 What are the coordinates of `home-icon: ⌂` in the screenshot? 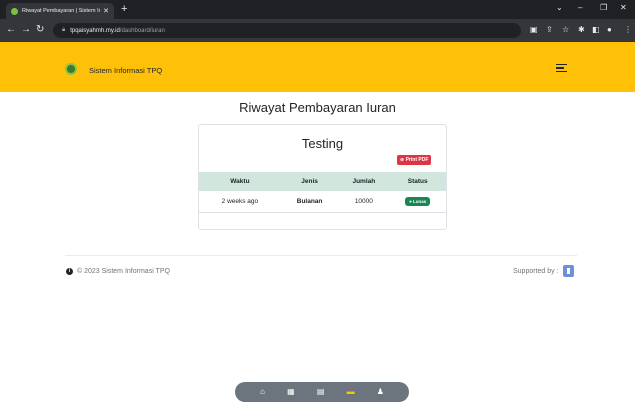 It's located at (262, 392).